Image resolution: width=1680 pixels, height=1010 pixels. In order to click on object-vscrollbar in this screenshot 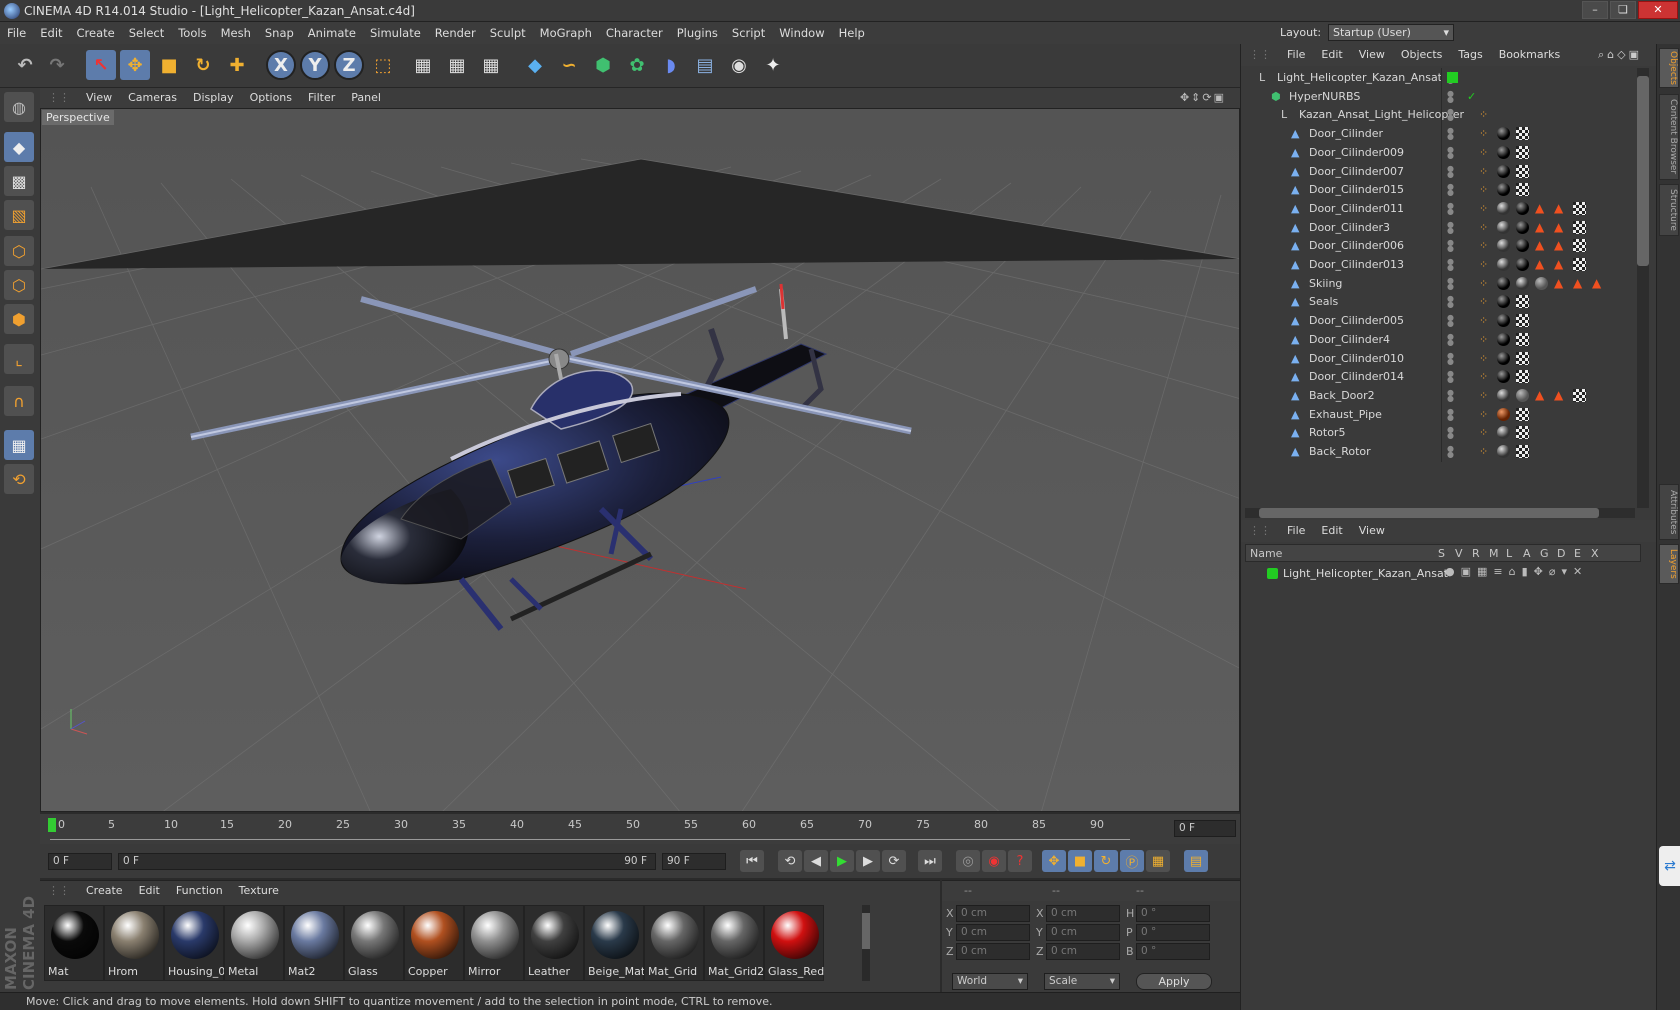, I will do `click(1643, 288)`.